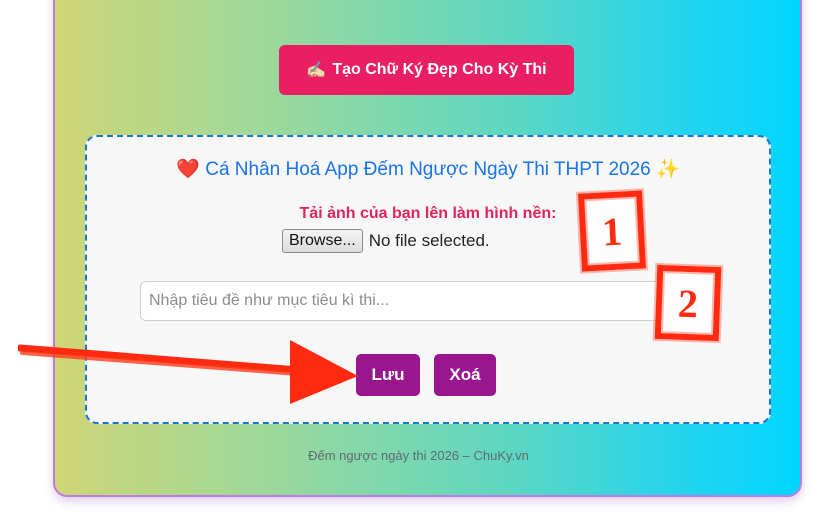 Image resolution: width=837 pixels, height=525 pixels. What do you see at coordinates (388, 375) in the screenshot?
I see `save-button: Lưu` at bounding box center [388, 375].